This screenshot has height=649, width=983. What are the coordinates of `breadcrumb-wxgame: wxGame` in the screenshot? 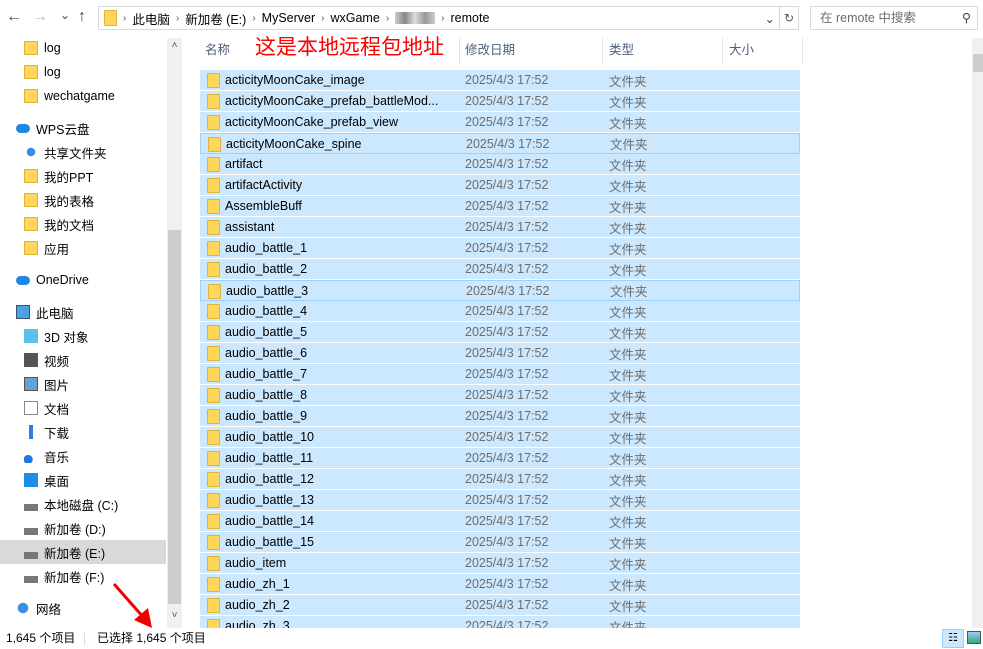 It's located at (354, 18).